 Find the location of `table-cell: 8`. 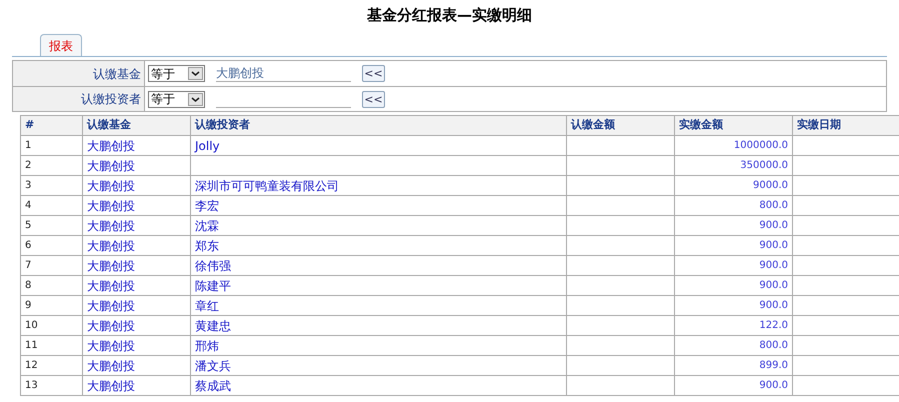

table-cell: 8 is located at coordinates (52, 286).